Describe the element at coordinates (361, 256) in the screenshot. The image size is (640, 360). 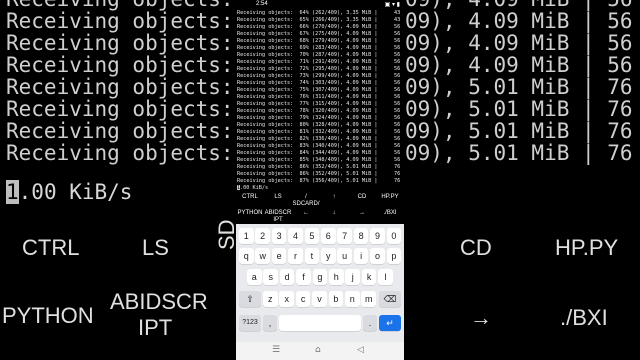
I see `key-i: i` at that location.